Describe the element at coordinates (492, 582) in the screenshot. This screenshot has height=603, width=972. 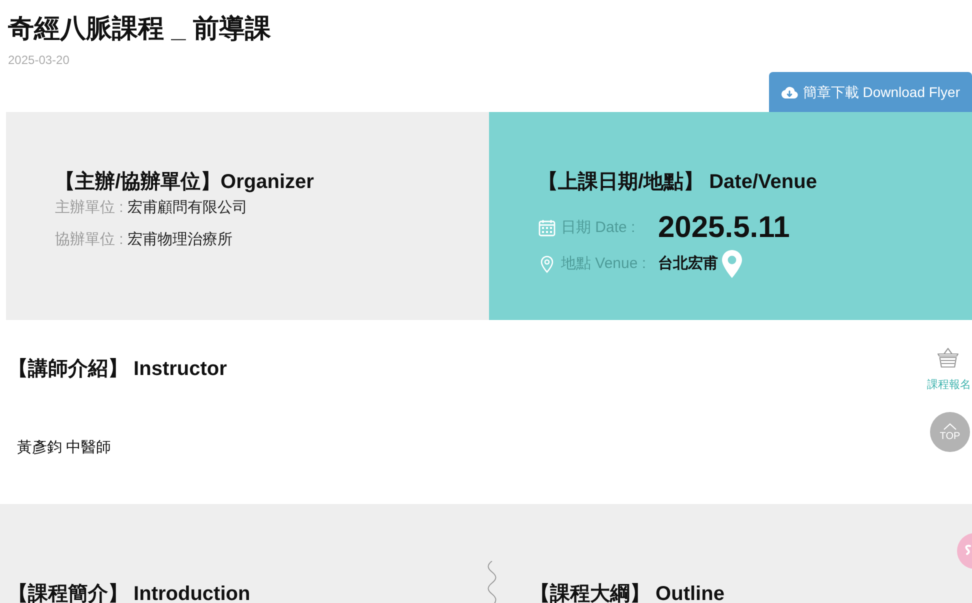
I see `wavy-divider` at that location.